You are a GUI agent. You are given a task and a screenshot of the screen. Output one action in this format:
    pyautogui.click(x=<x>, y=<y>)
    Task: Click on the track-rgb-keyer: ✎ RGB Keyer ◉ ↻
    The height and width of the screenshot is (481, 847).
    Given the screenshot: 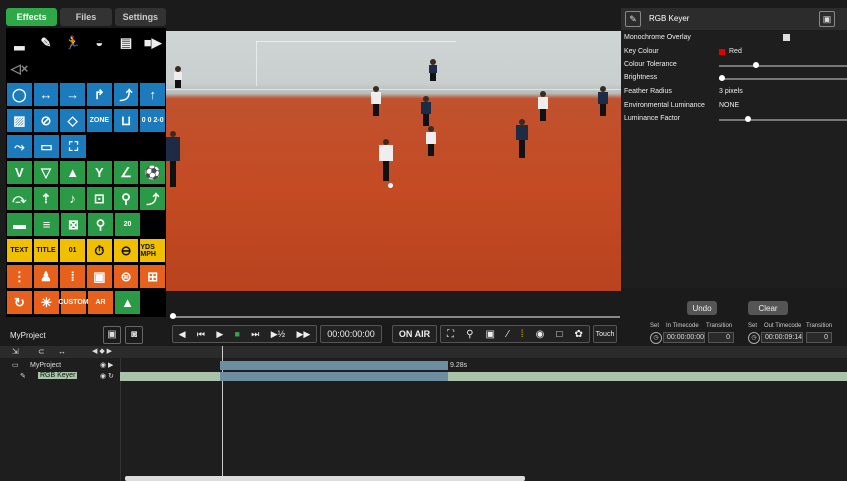 What is the action you would take?
    pyautogui.click(x=423, y=376)
    